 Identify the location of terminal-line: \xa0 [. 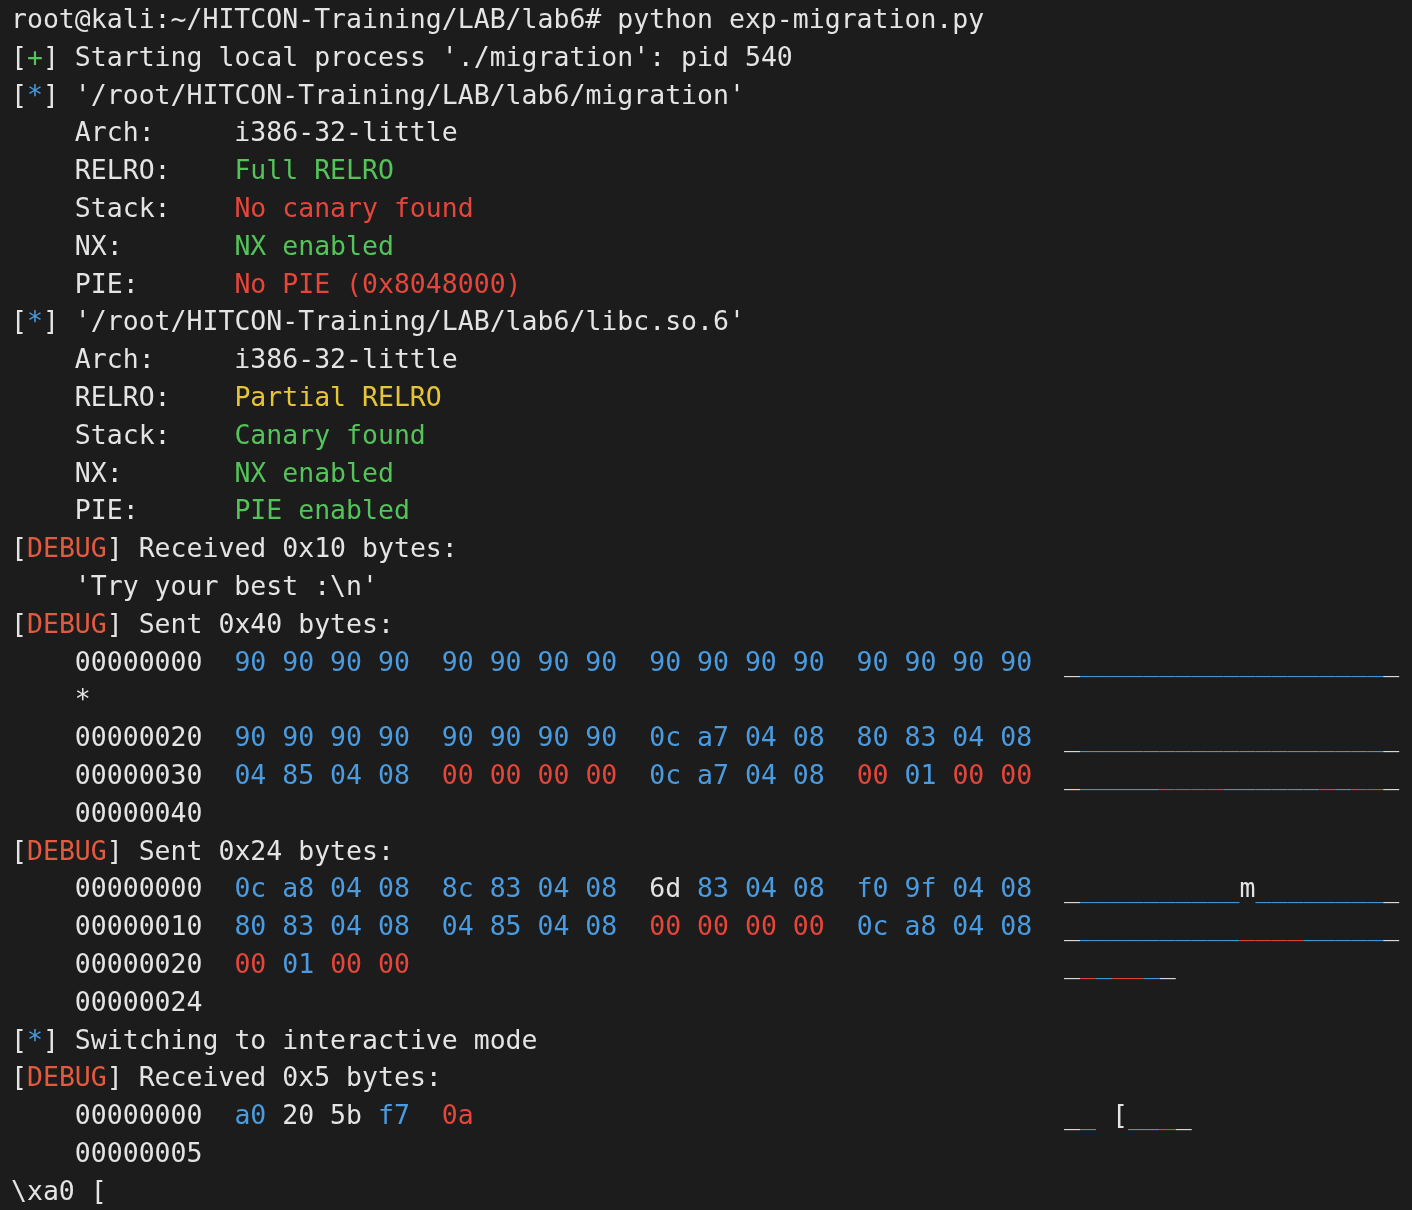
(59, 1190).